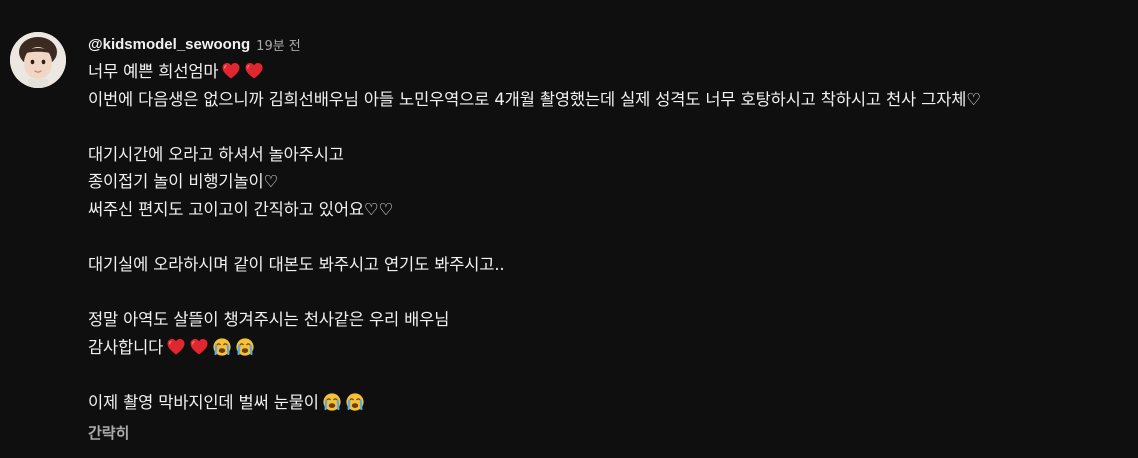 This screenshot has height=458, width=1138. Describe the element at coordinates (608, 348) in the screenshot. I see `comment-line: 감사합니다` at that location.